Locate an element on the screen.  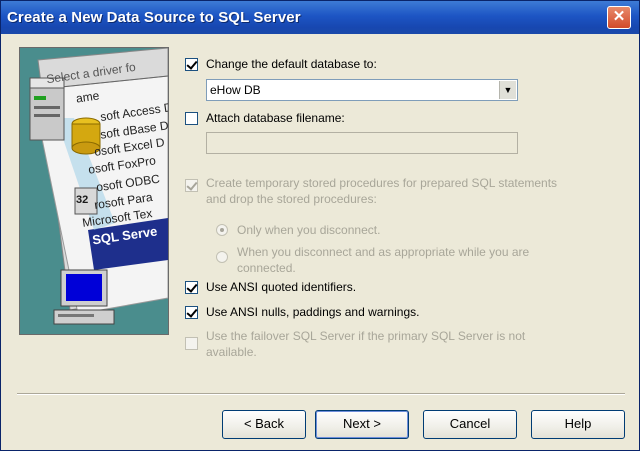
failover-checkbox is located at coordinates (191, 343).